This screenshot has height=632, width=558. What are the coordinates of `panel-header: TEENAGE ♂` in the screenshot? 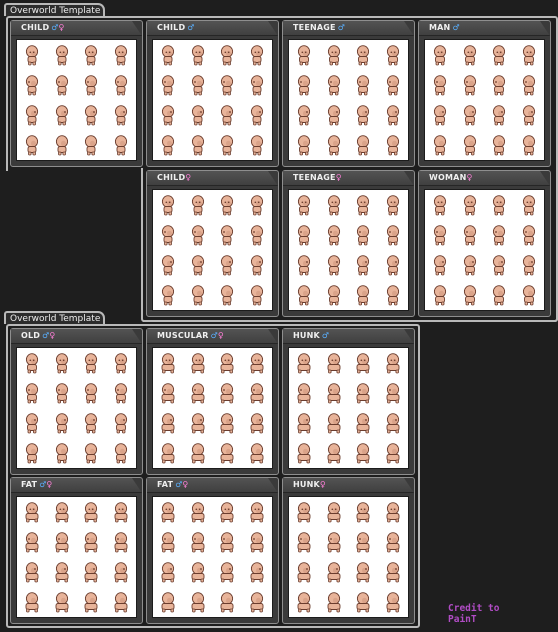 It's located at (348, 28).